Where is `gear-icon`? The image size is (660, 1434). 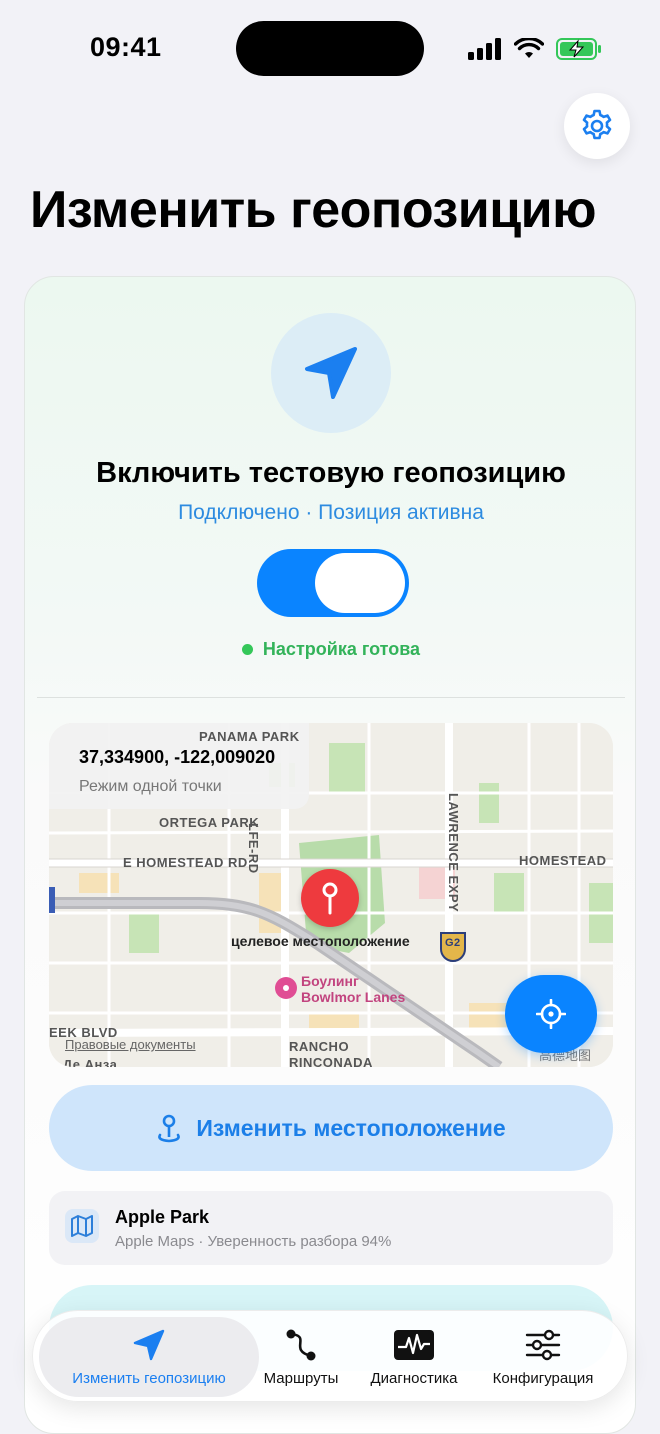
gear-icon is located at coordinates (597, 124).